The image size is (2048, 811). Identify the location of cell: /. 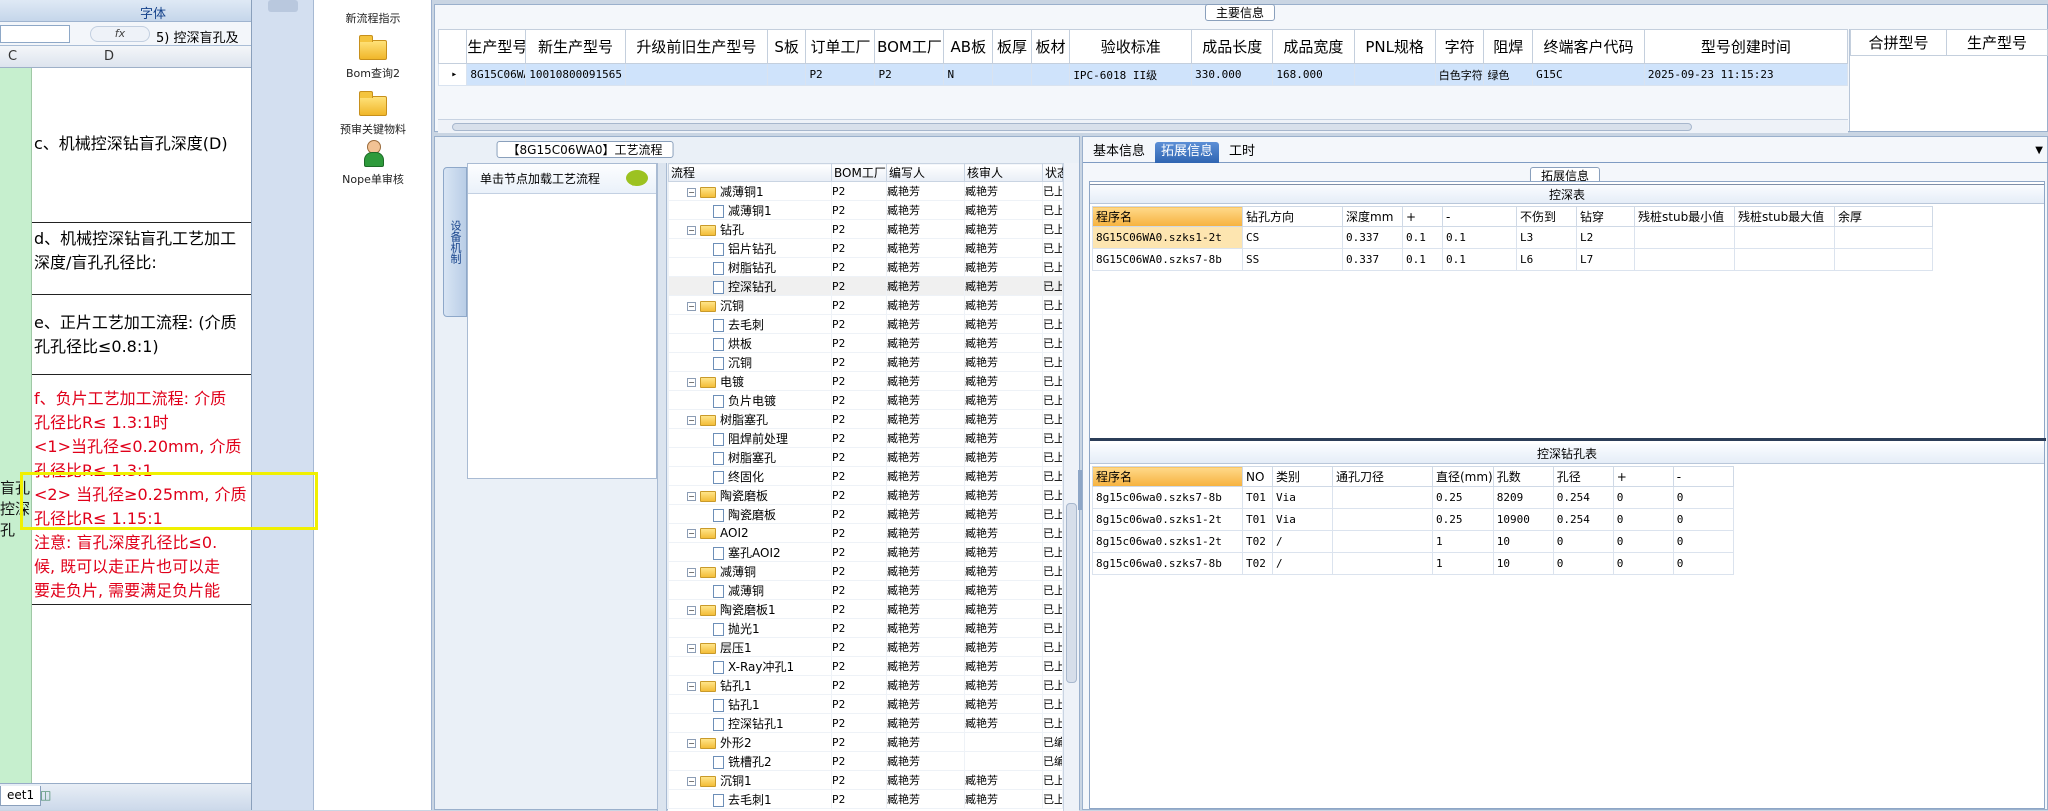
(1302, 541).